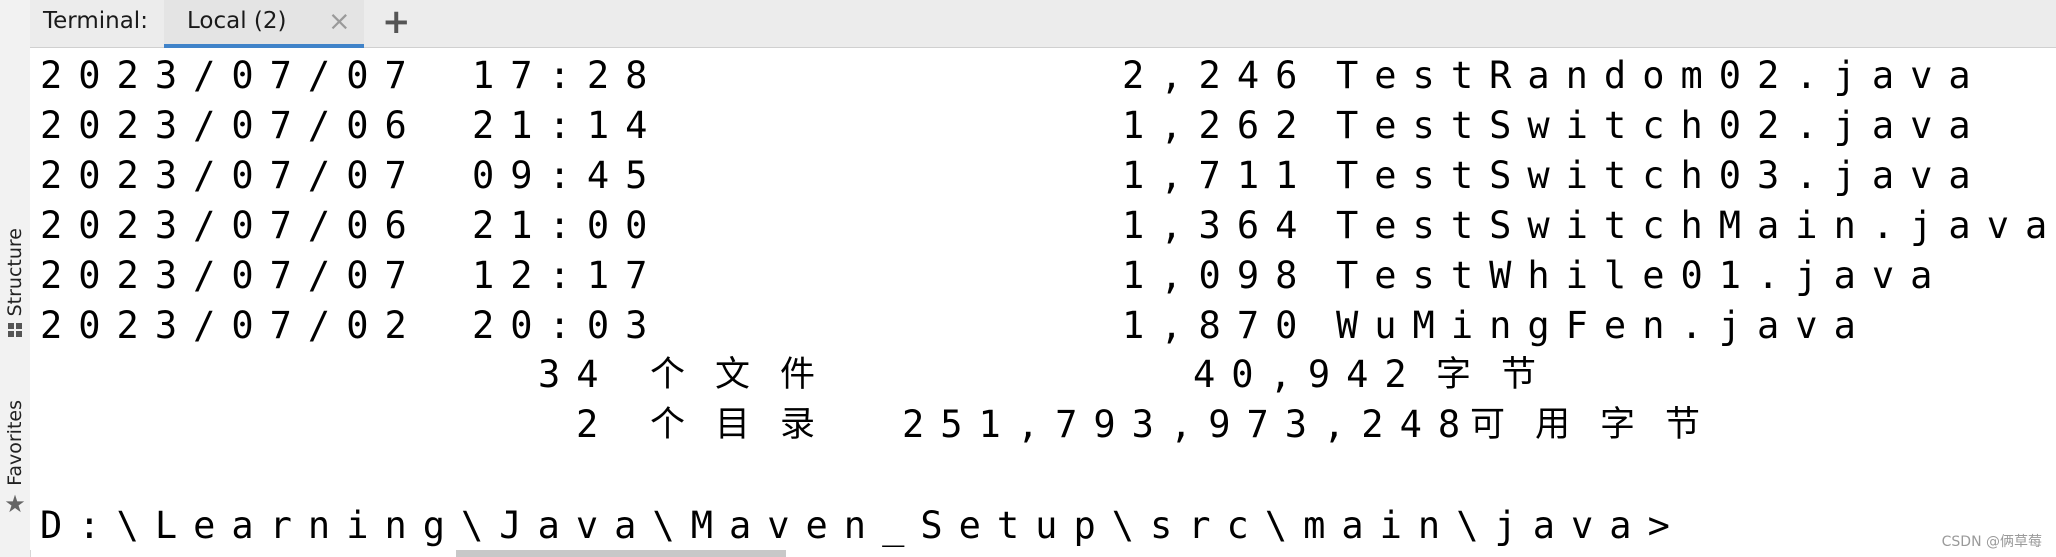 Image resolution: width=2056 pixels, height=557 pixels. I want to click on structure-tool-tab: Structure, so click(15, 283).